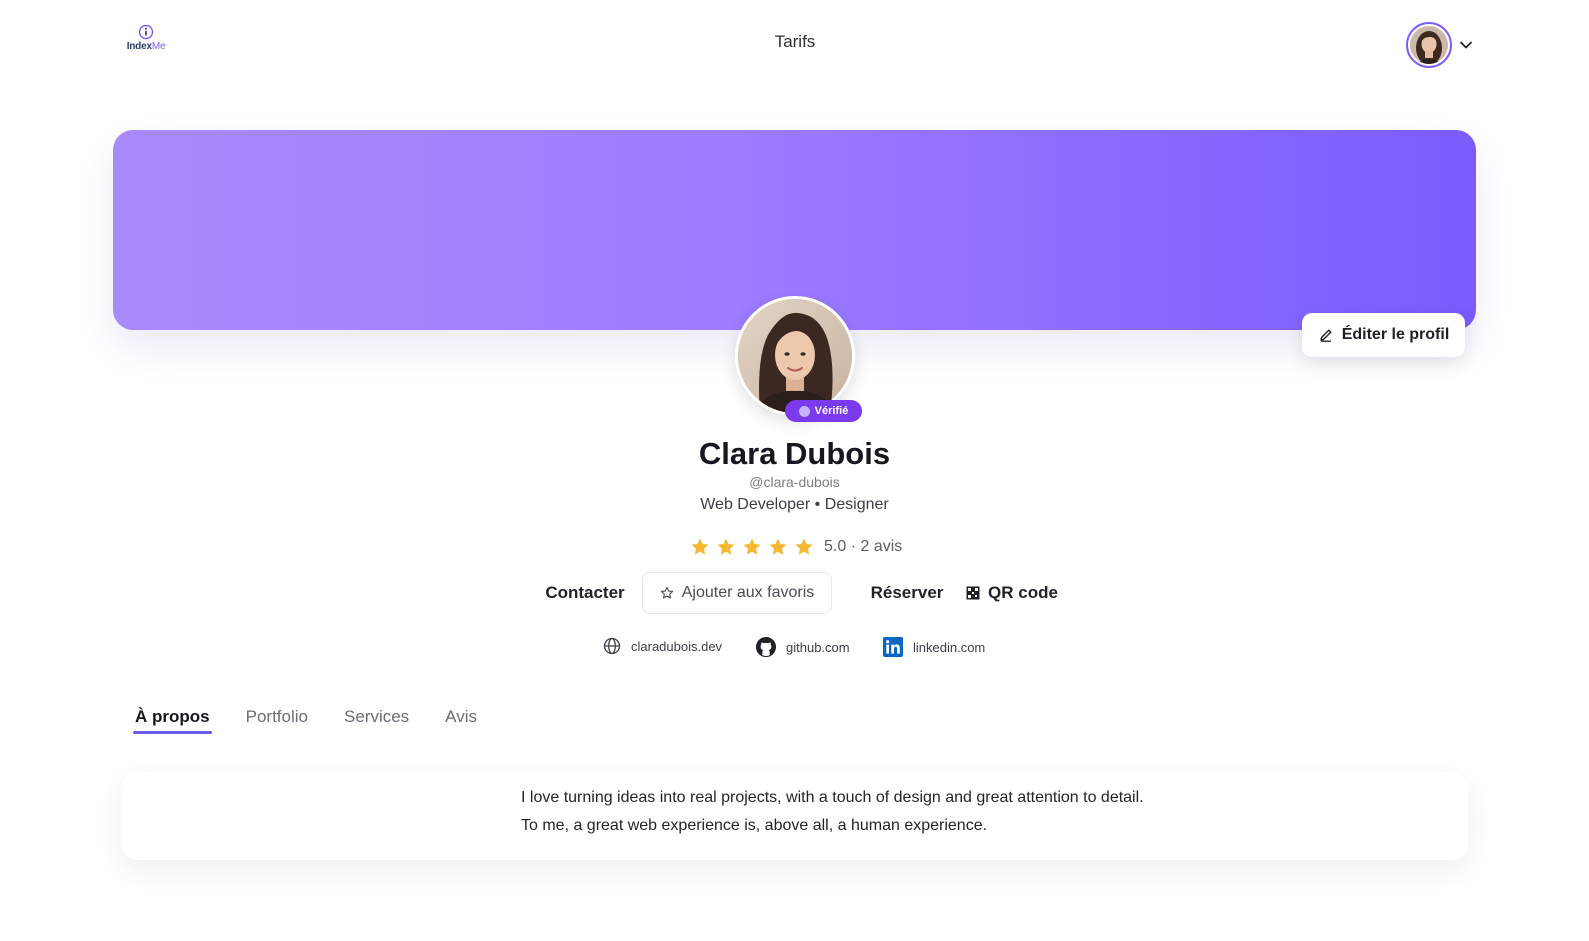  Describe the element at coordinates (376, 714) in the screenshot. I see `tab-services: Services` at that location.